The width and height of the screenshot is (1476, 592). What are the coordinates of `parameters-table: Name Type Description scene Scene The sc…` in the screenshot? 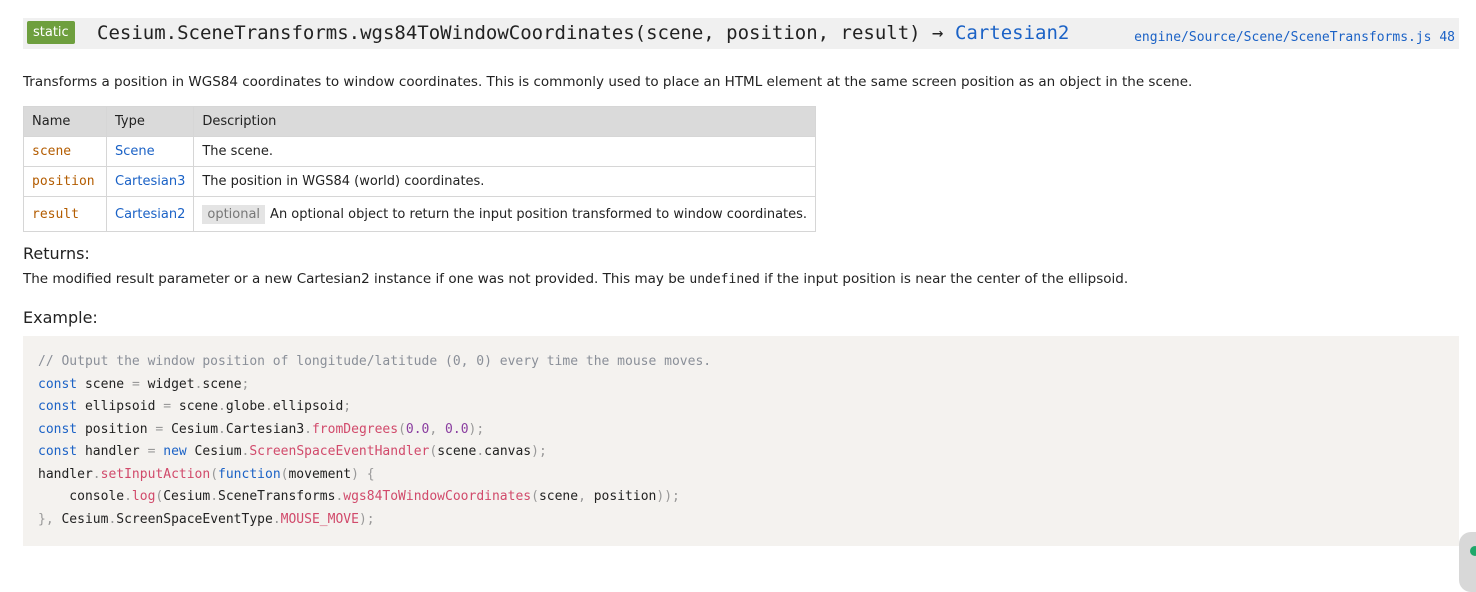 It's located at (420, 169).